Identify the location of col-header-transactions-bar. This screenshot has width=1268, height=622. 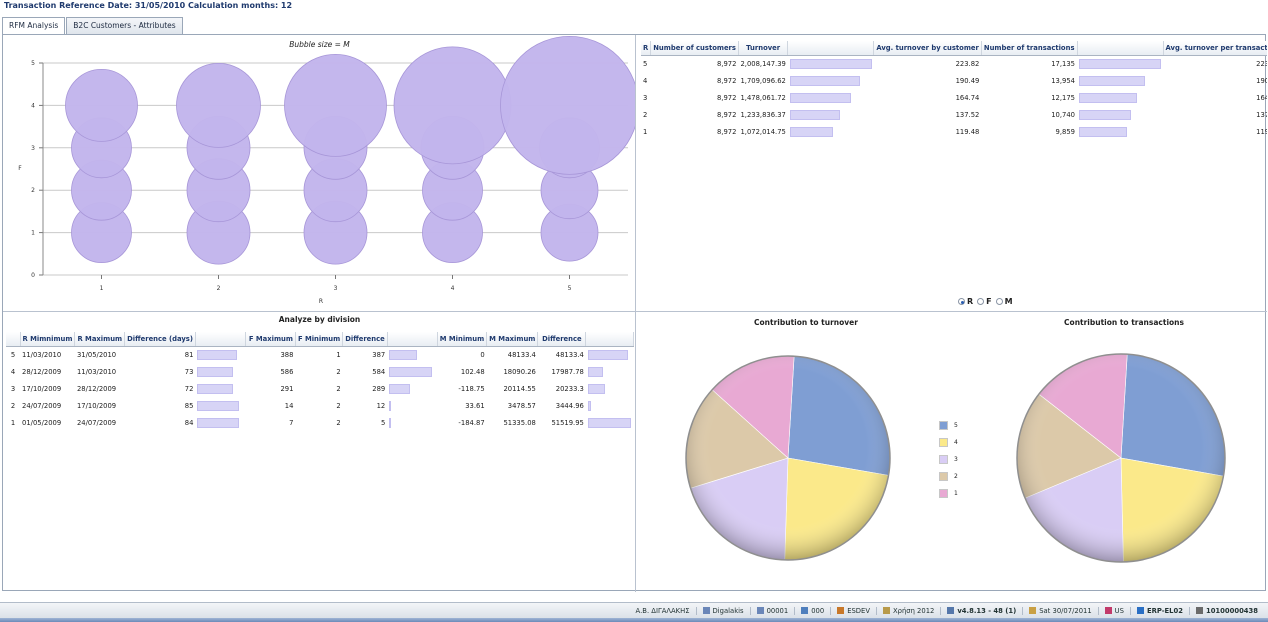
(1120, 48).